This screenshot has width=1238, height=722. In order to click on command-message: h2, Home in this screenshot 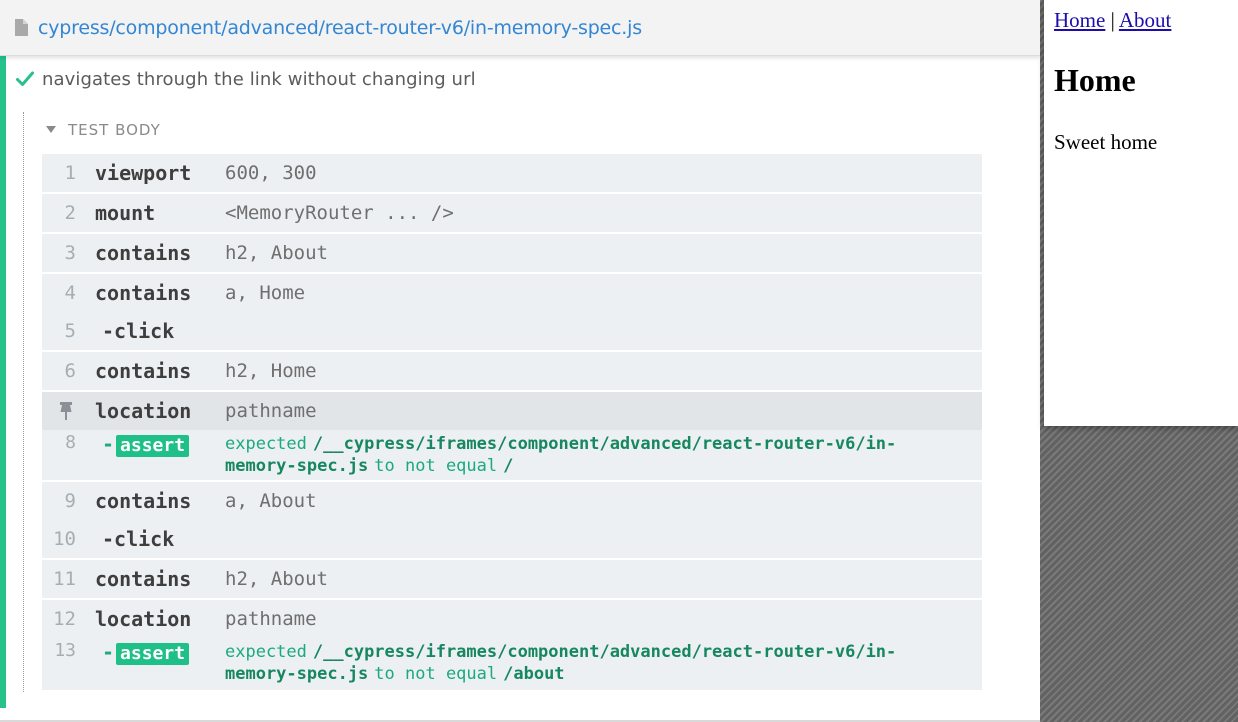, I will do `click(271, 371)`.